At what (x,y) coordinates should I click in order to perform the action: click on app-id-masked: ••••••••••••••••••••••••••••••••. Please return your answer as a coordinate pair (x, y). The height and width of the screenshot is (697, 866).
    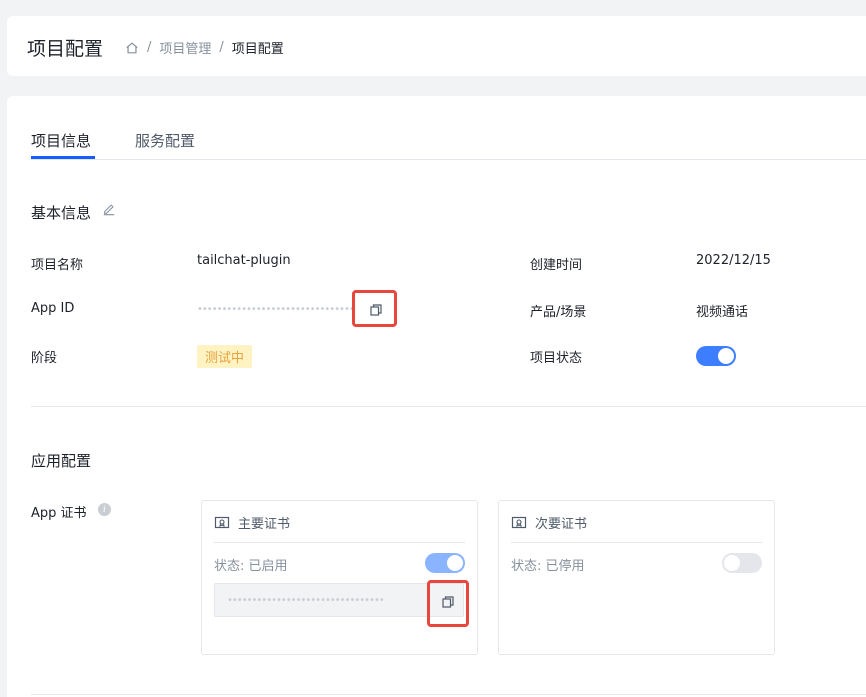
    Looking at the image, I should click on (276, 309).